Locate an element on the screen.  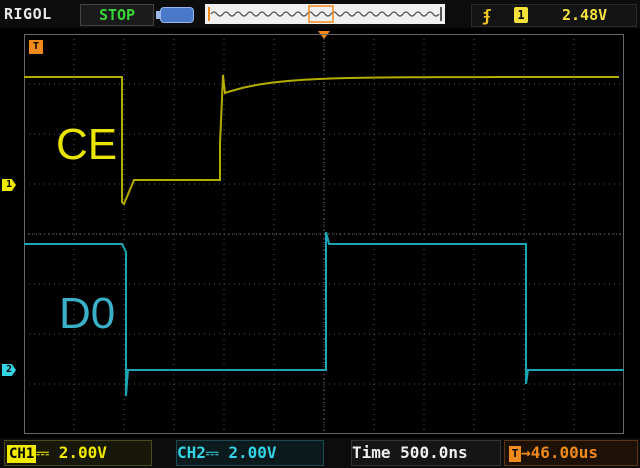
trigger-offset-value: →46.00us is located at coordinates (560, 452).